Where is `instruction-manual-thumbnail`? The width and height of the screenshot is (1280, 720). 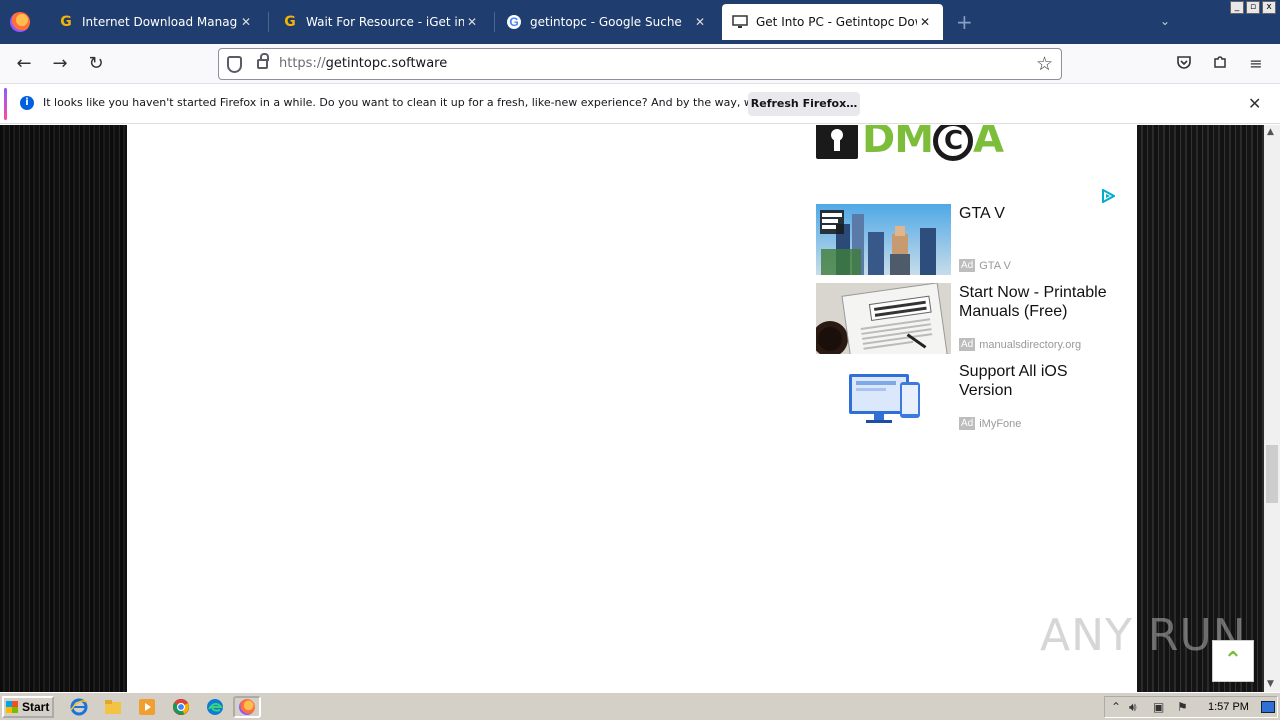 instruction-manual-thumbnail is located at coordinates (883, 318).